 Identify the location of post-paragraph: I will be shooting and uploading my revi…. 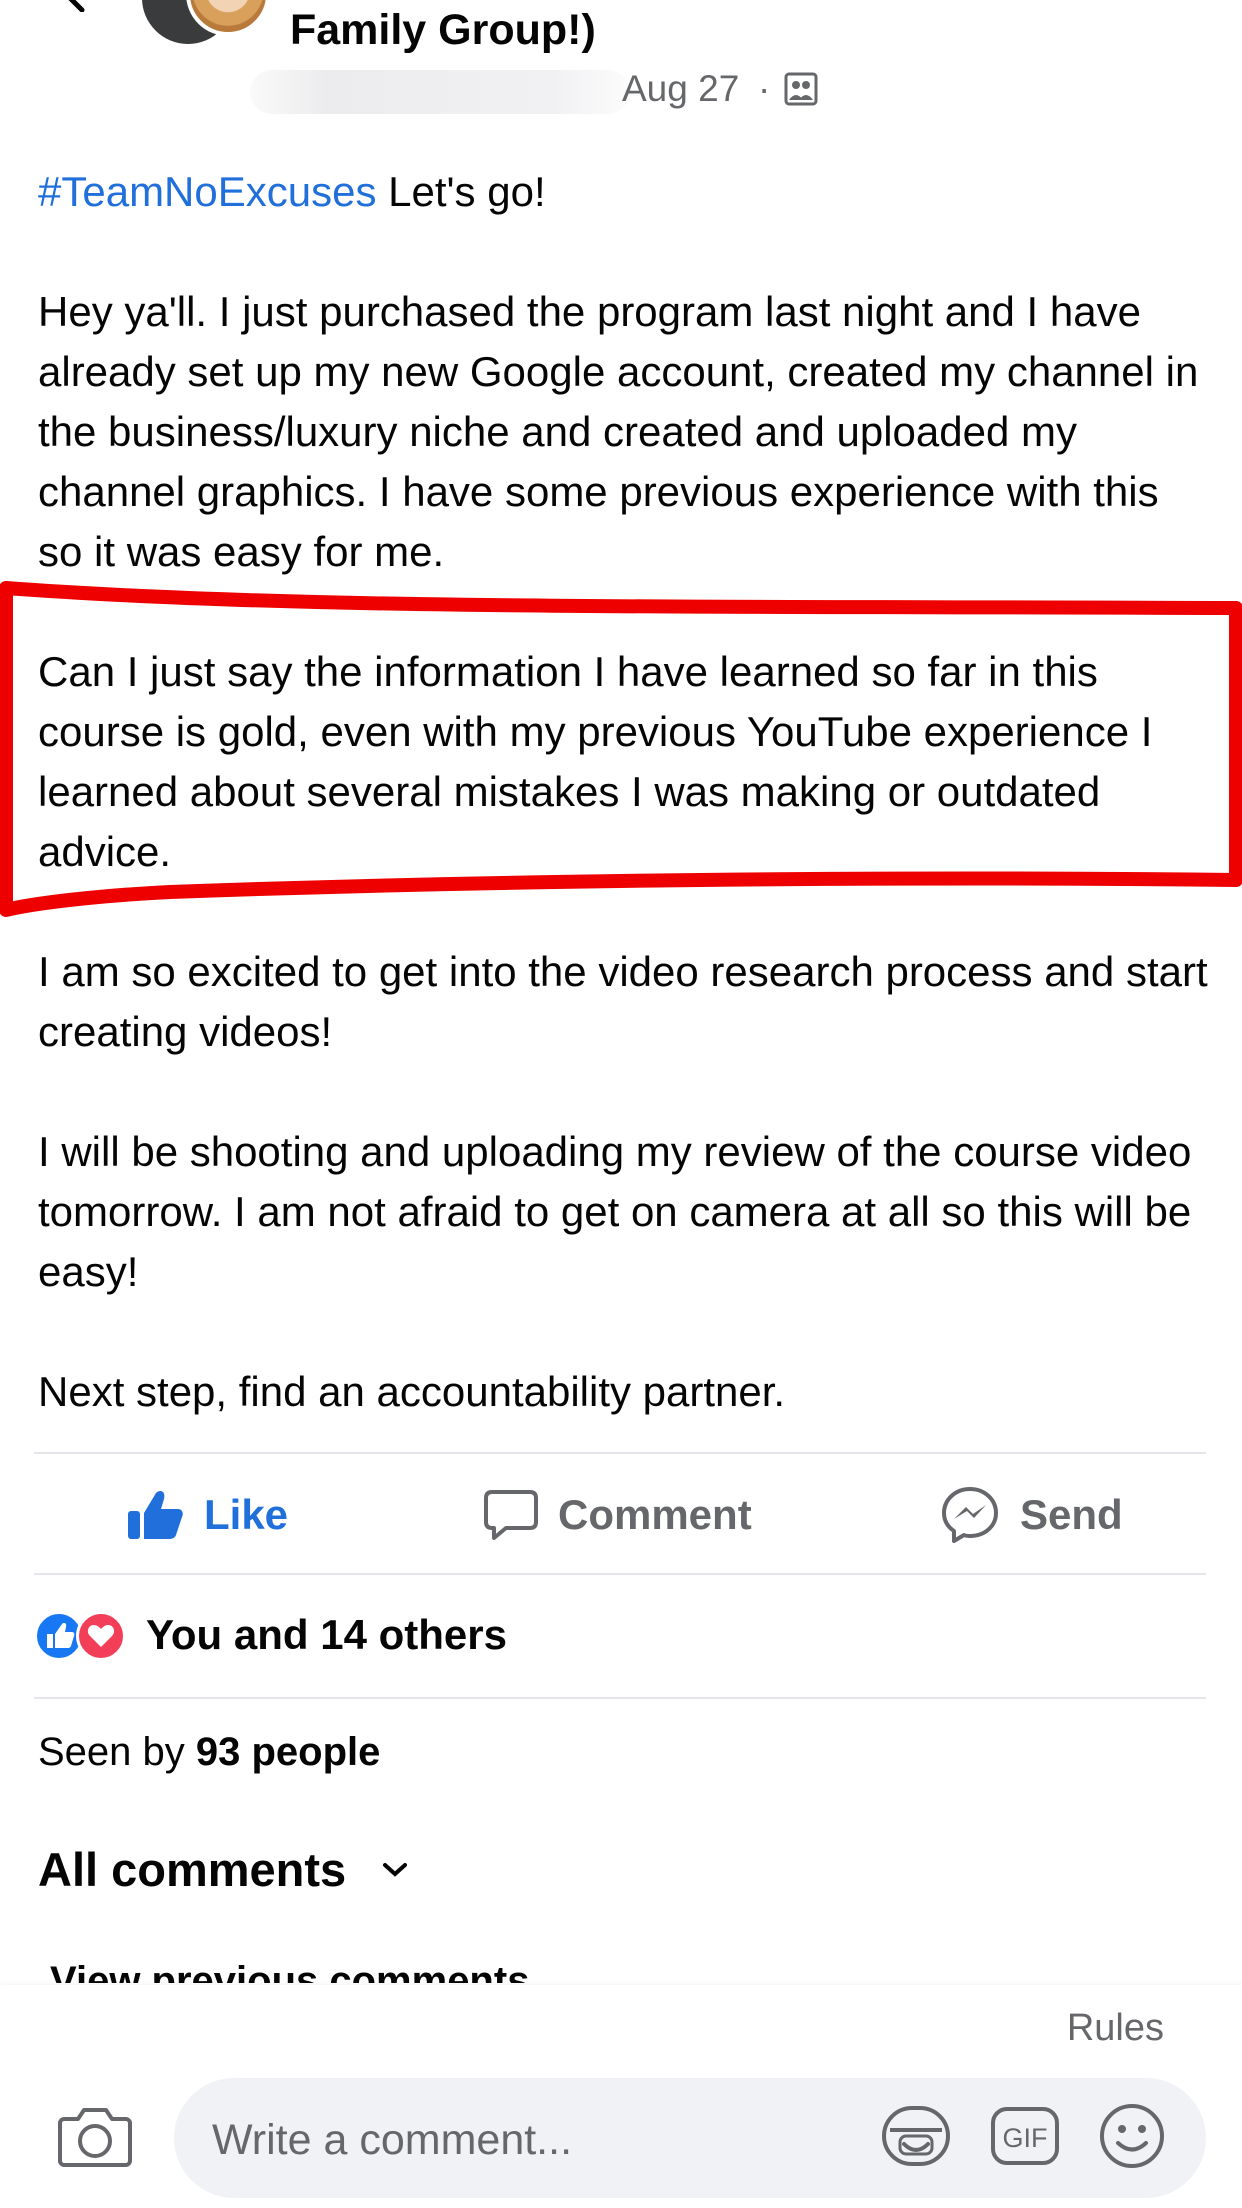
(615, 1211).